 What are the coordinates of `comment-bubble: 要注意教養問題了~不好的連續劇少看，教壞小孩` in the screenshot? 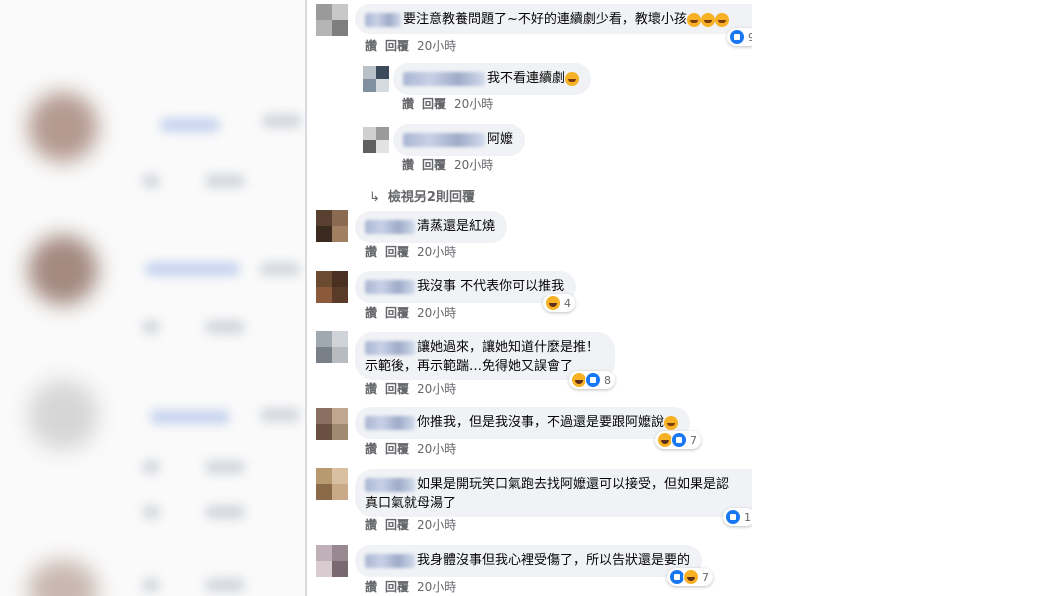 It's located at (553, 19).